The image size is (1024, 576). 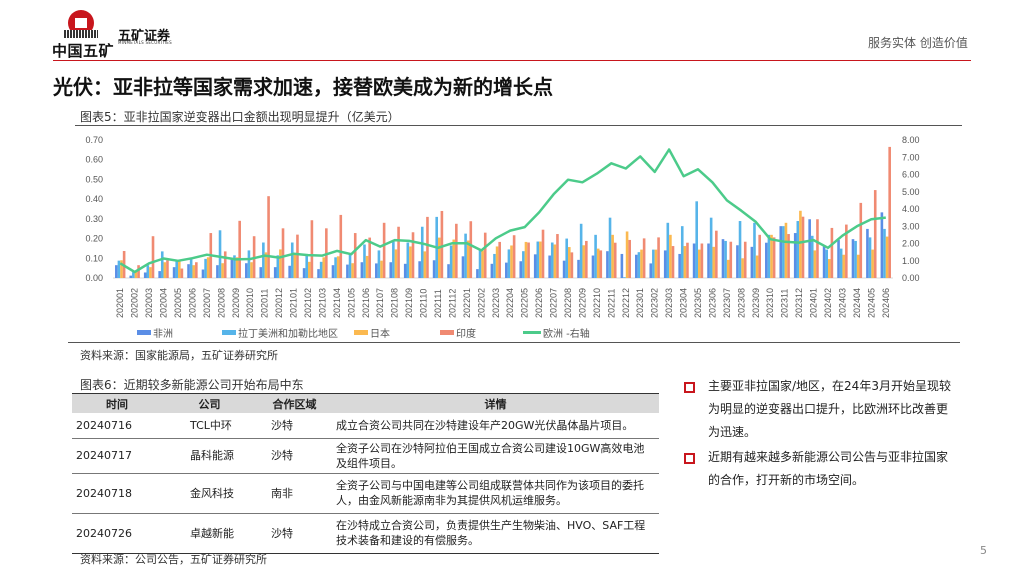 I want to click on x-tick-label: 202010, so click(x=250, y=303).